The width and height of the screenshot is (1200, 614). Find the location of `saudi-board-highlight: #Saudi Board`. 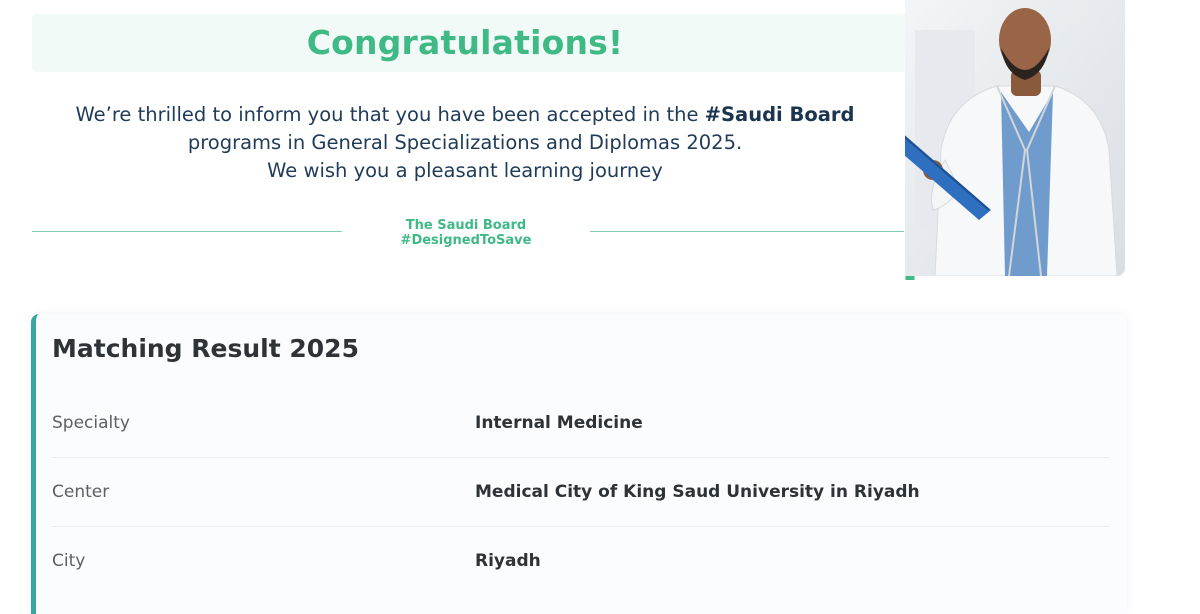

saudi-board-highlight: #Saudi Board is located at coordinates (779, 114).